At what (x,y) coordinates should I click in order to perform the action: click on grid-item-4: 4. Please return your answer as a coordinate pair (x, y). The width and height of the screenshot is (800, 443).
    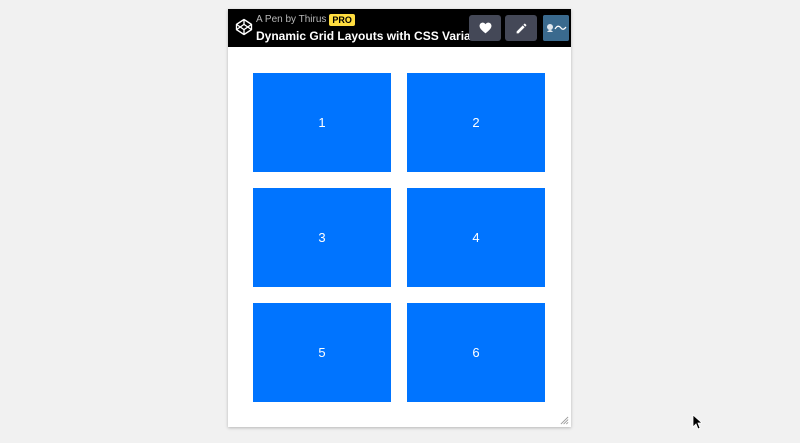
    Looking at the image, I should click on (476, 237).